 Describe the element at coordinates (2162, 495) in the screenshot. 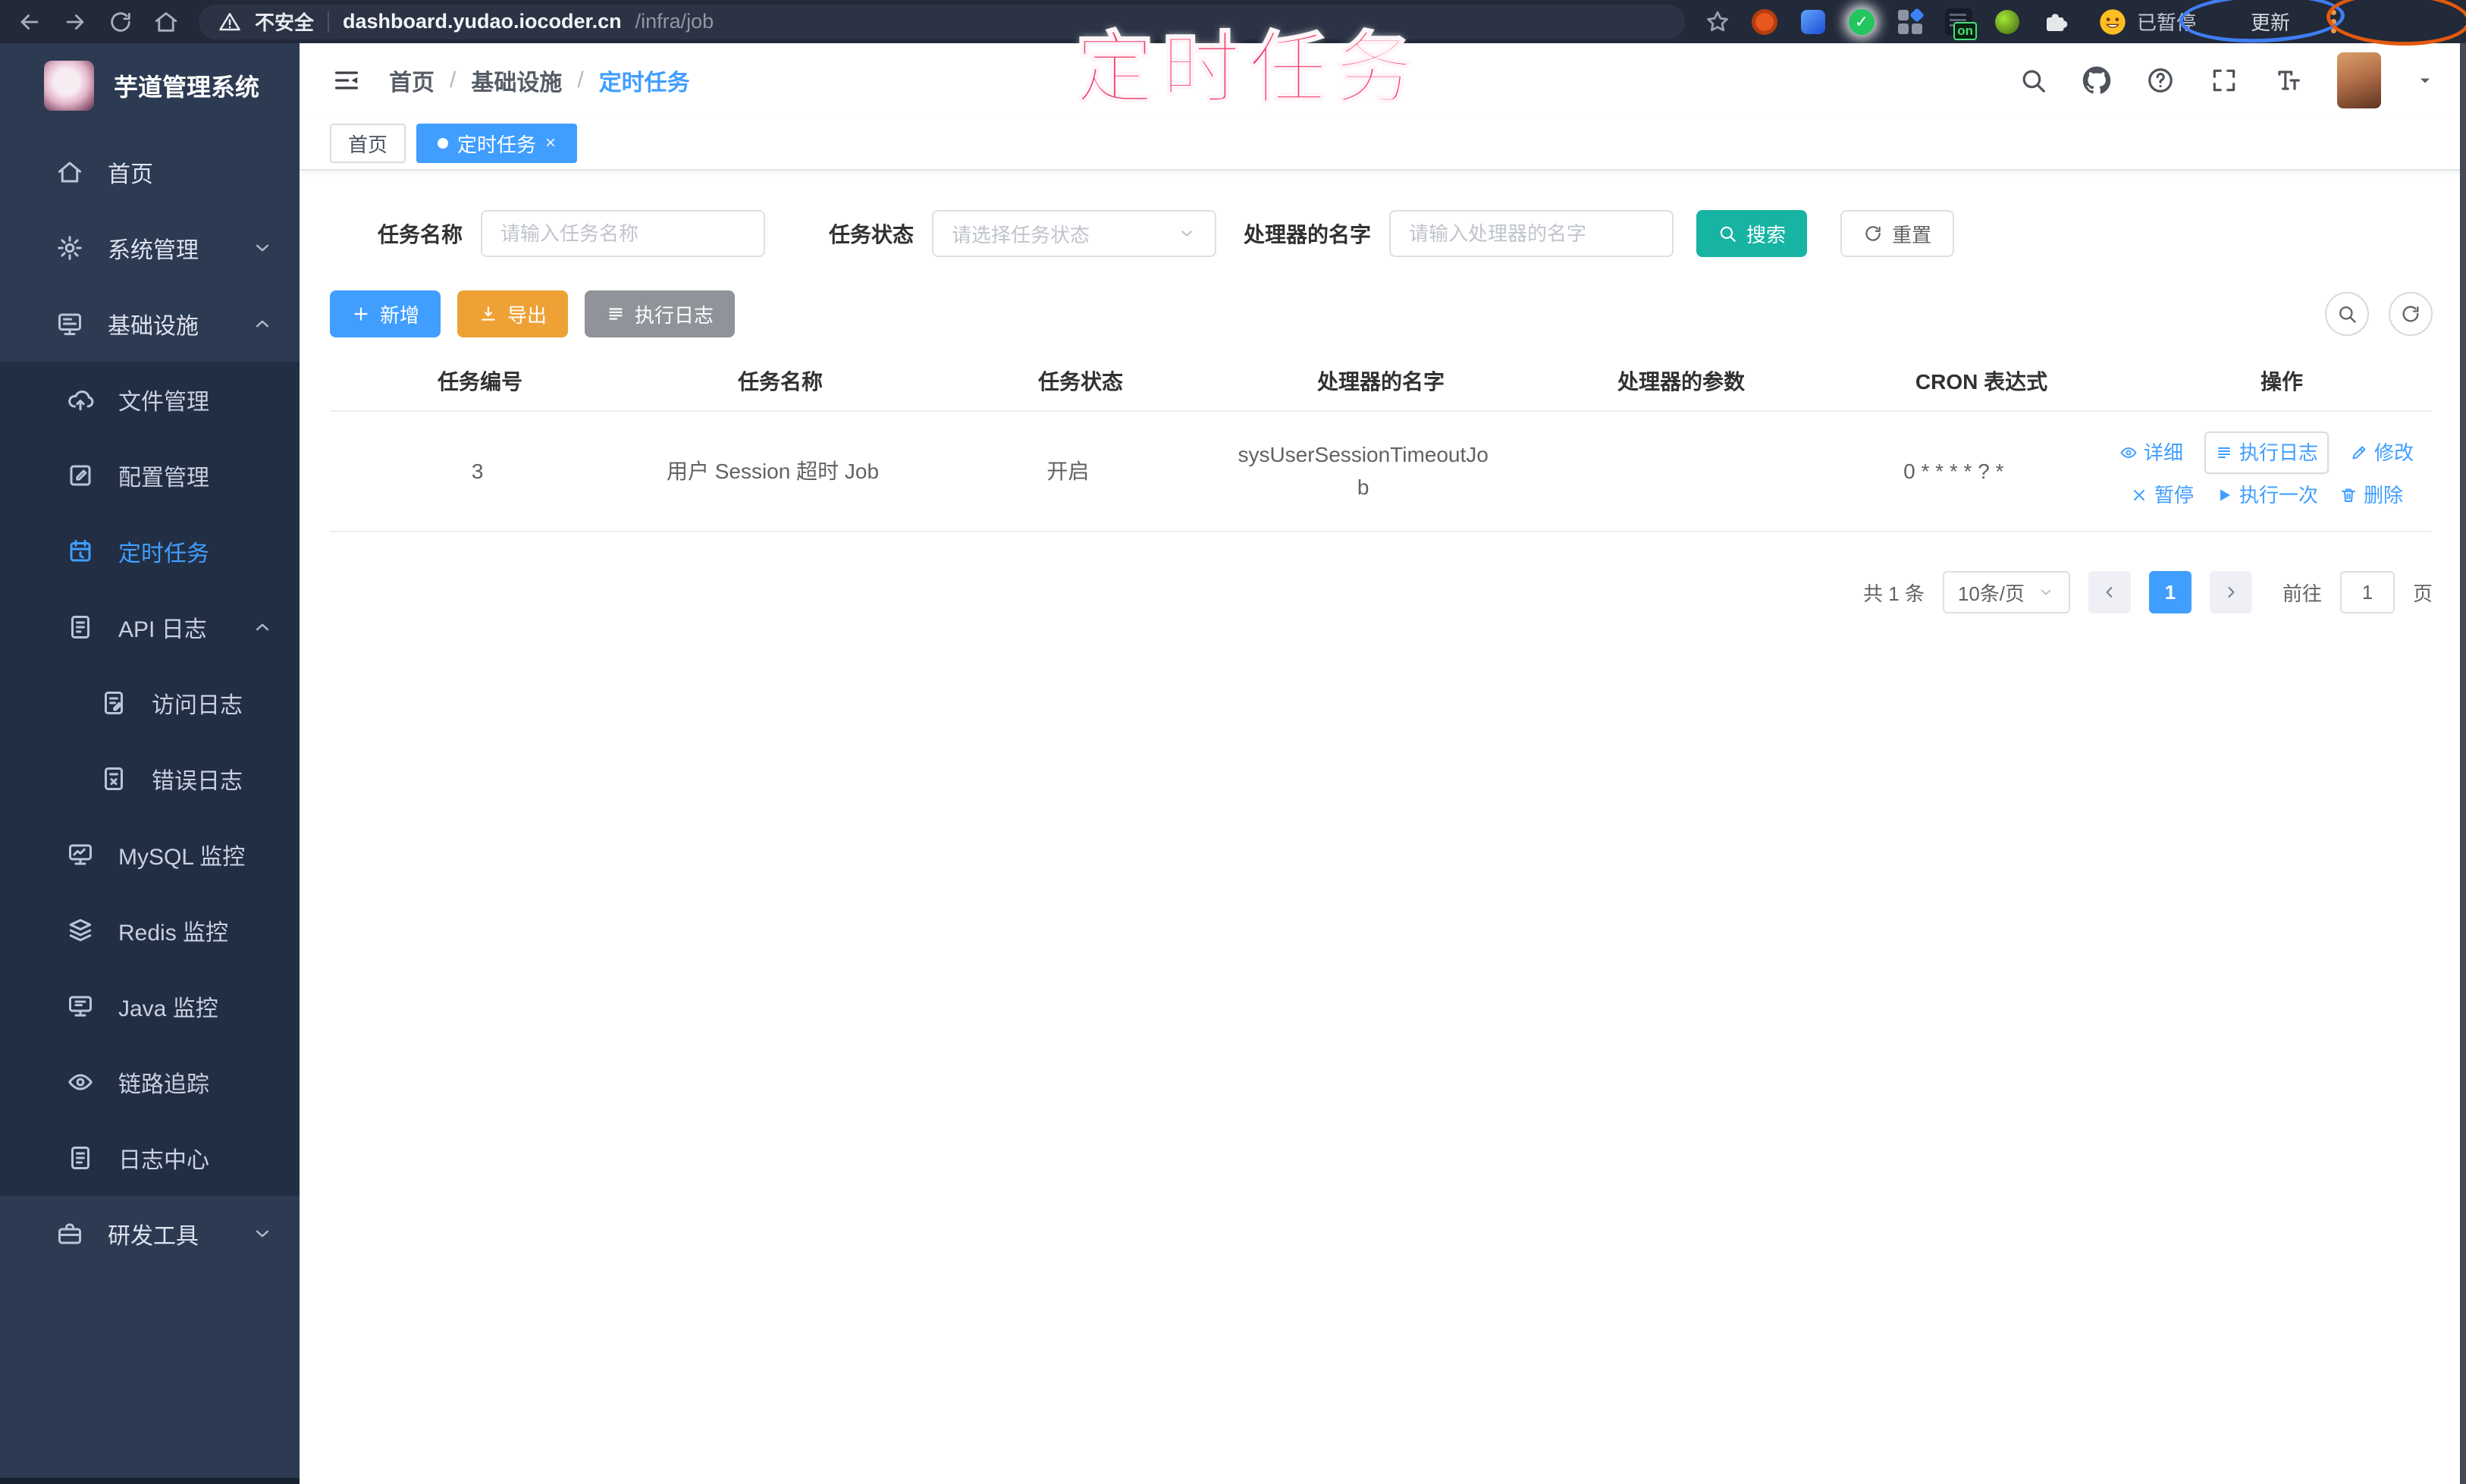

I see `pause-link: 暂停` at that location.